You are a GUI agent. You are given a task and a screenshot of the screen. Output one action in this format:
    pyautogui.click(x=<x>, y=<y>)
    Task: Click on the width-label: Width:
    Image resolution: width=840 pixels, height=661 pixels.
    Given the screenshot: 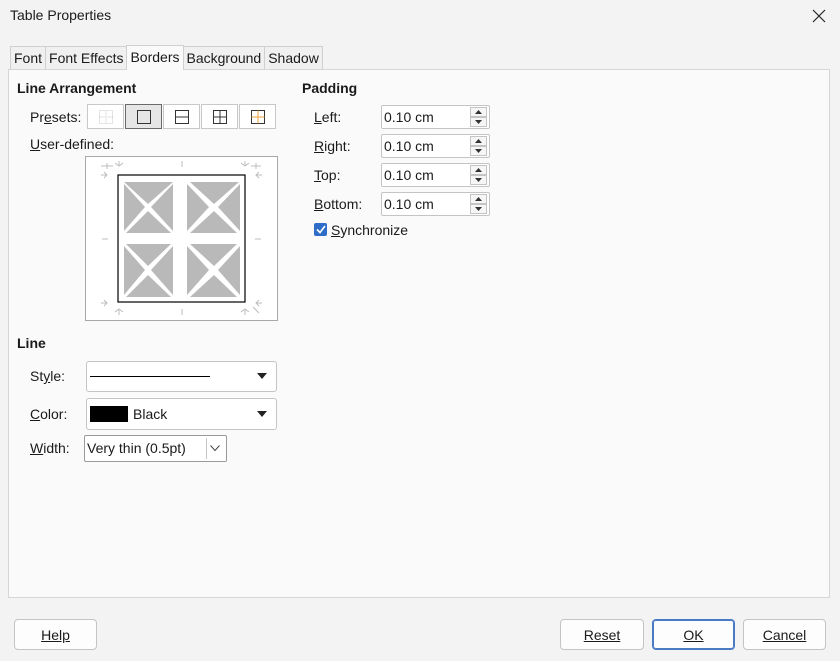 What is the action you would take?
    pyautogui.click(x=50, y=448)
    